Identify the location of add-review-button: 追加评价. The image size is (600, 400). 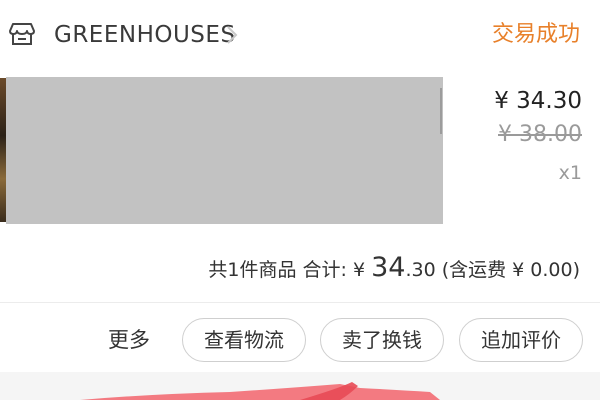
(521, 340).